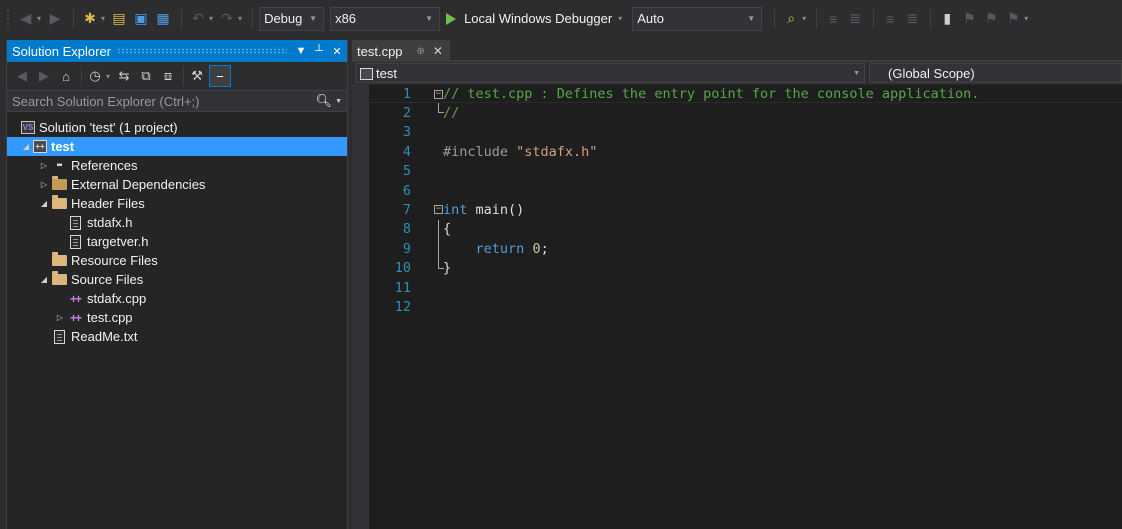  What do you see at coordinates (804, 18) in the screenshot?
I see `find-dropdown-icon: ▾` at bounding box center [804, 18].